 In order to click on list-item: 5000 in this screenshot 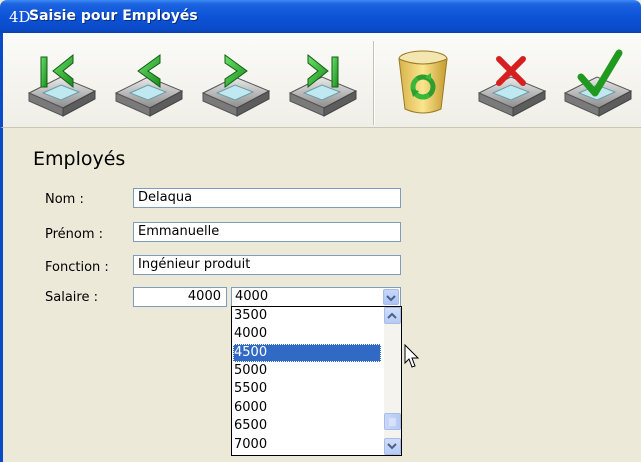, I will do `click(307, 371)`.